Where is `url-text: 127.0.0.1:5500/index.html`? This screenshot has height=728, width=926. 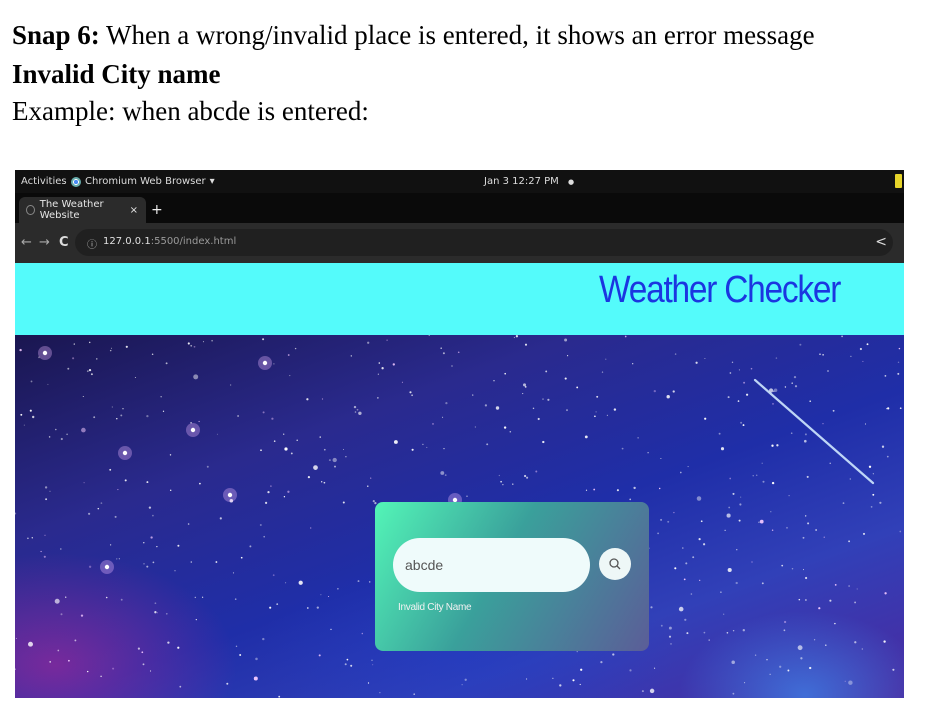 url-text: 127.0.0.1:5500/index.html is located at coordinates (169, 241).